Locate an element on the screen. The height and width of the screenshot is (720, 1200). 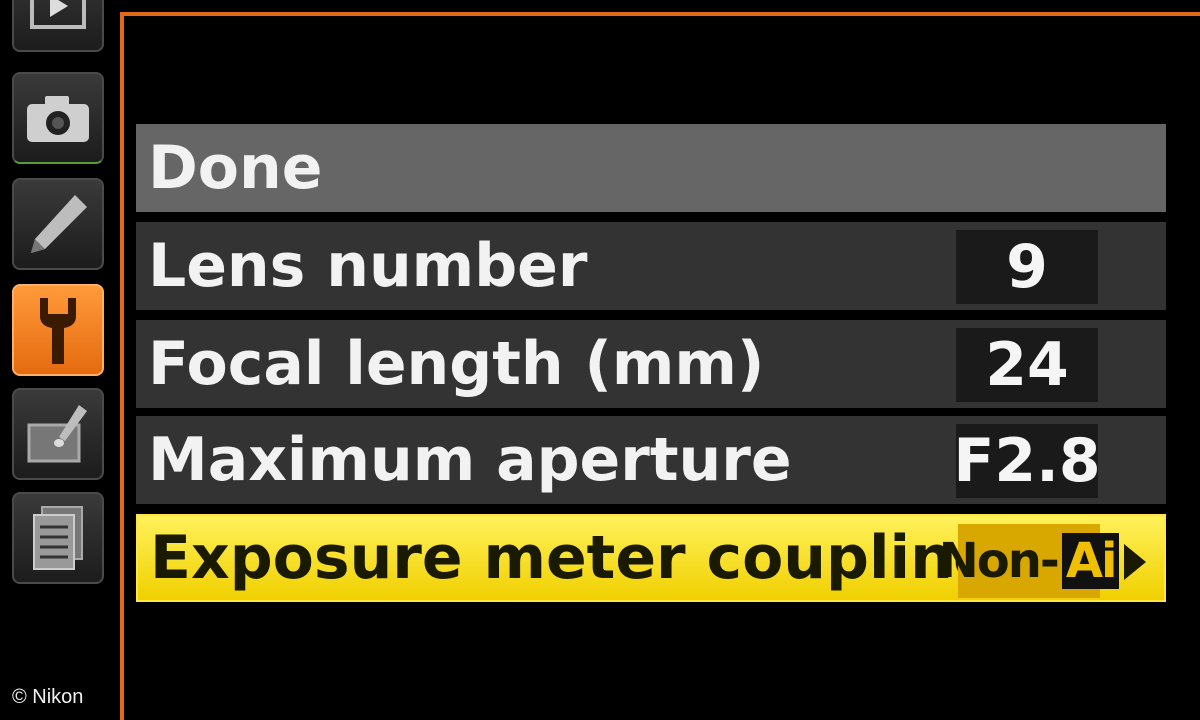
menu-item-label: Maximum aperture is located at coordinates (470, 460).